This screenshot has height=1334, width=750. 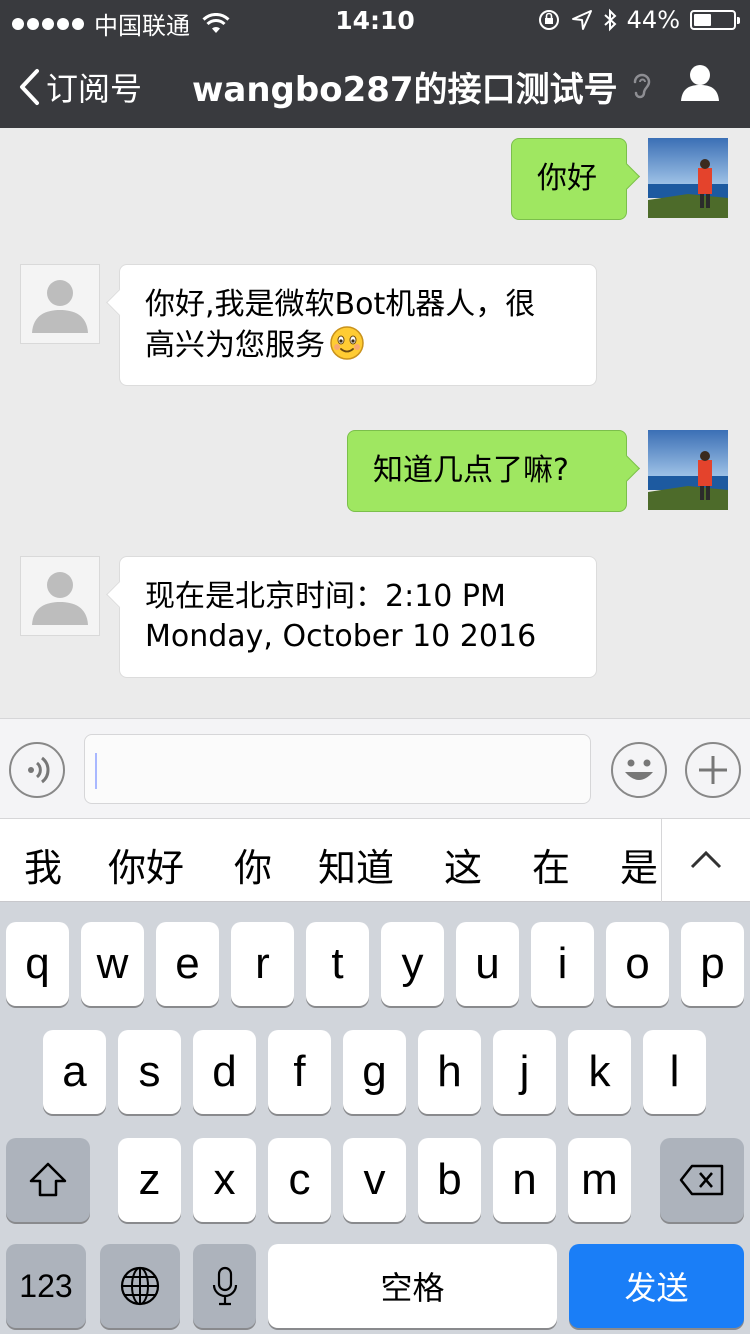 I want to click on candidate-word: 是, so click(x=639, y=864).